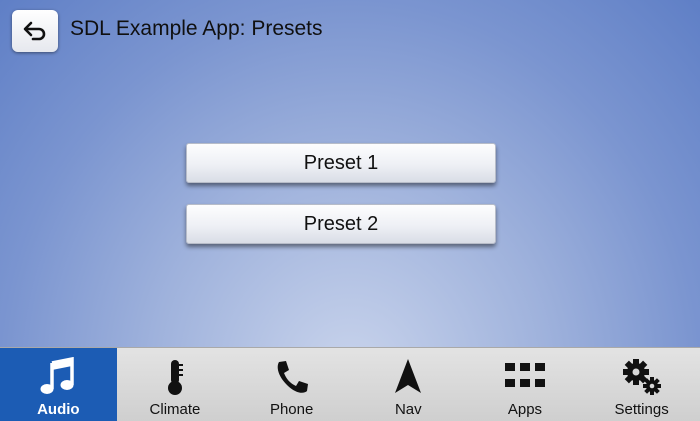 This screenshot has height=421, width=700. I want to click on tab-apps: Apps, so click(525, 384).